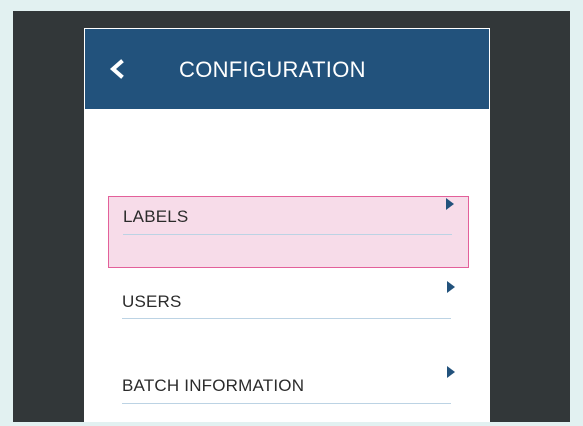 The image size is (583, 426). What do you see at coordinates (272, 69) in the screenshot?
I see `page-title: CONFIGURATION` at bounding box center [272, 69].